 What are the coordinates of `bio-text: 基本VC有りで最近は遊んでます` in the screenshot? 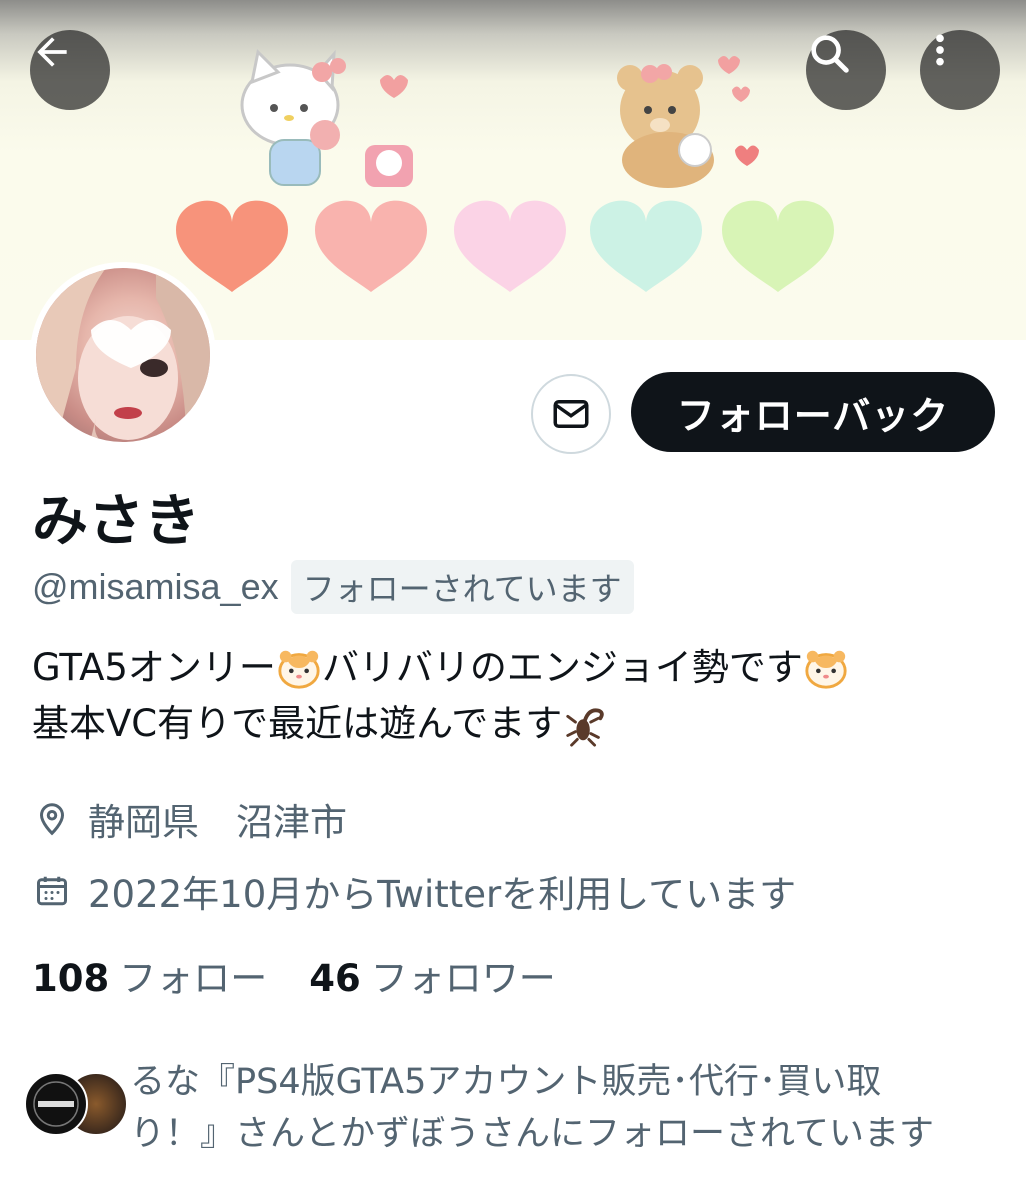 It's located at (297, 723).